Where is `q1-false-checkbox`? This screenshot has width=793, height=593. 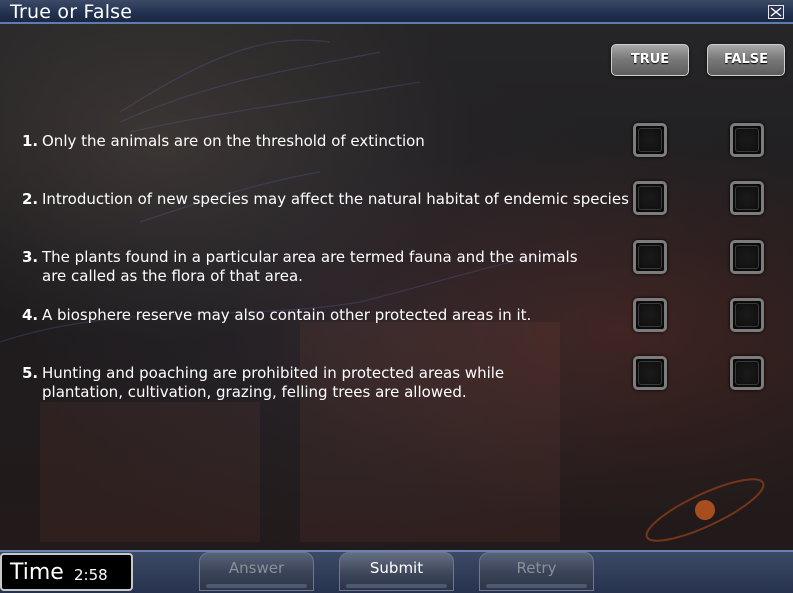
q1-false-checkbox is located at coordinates (747, 140).